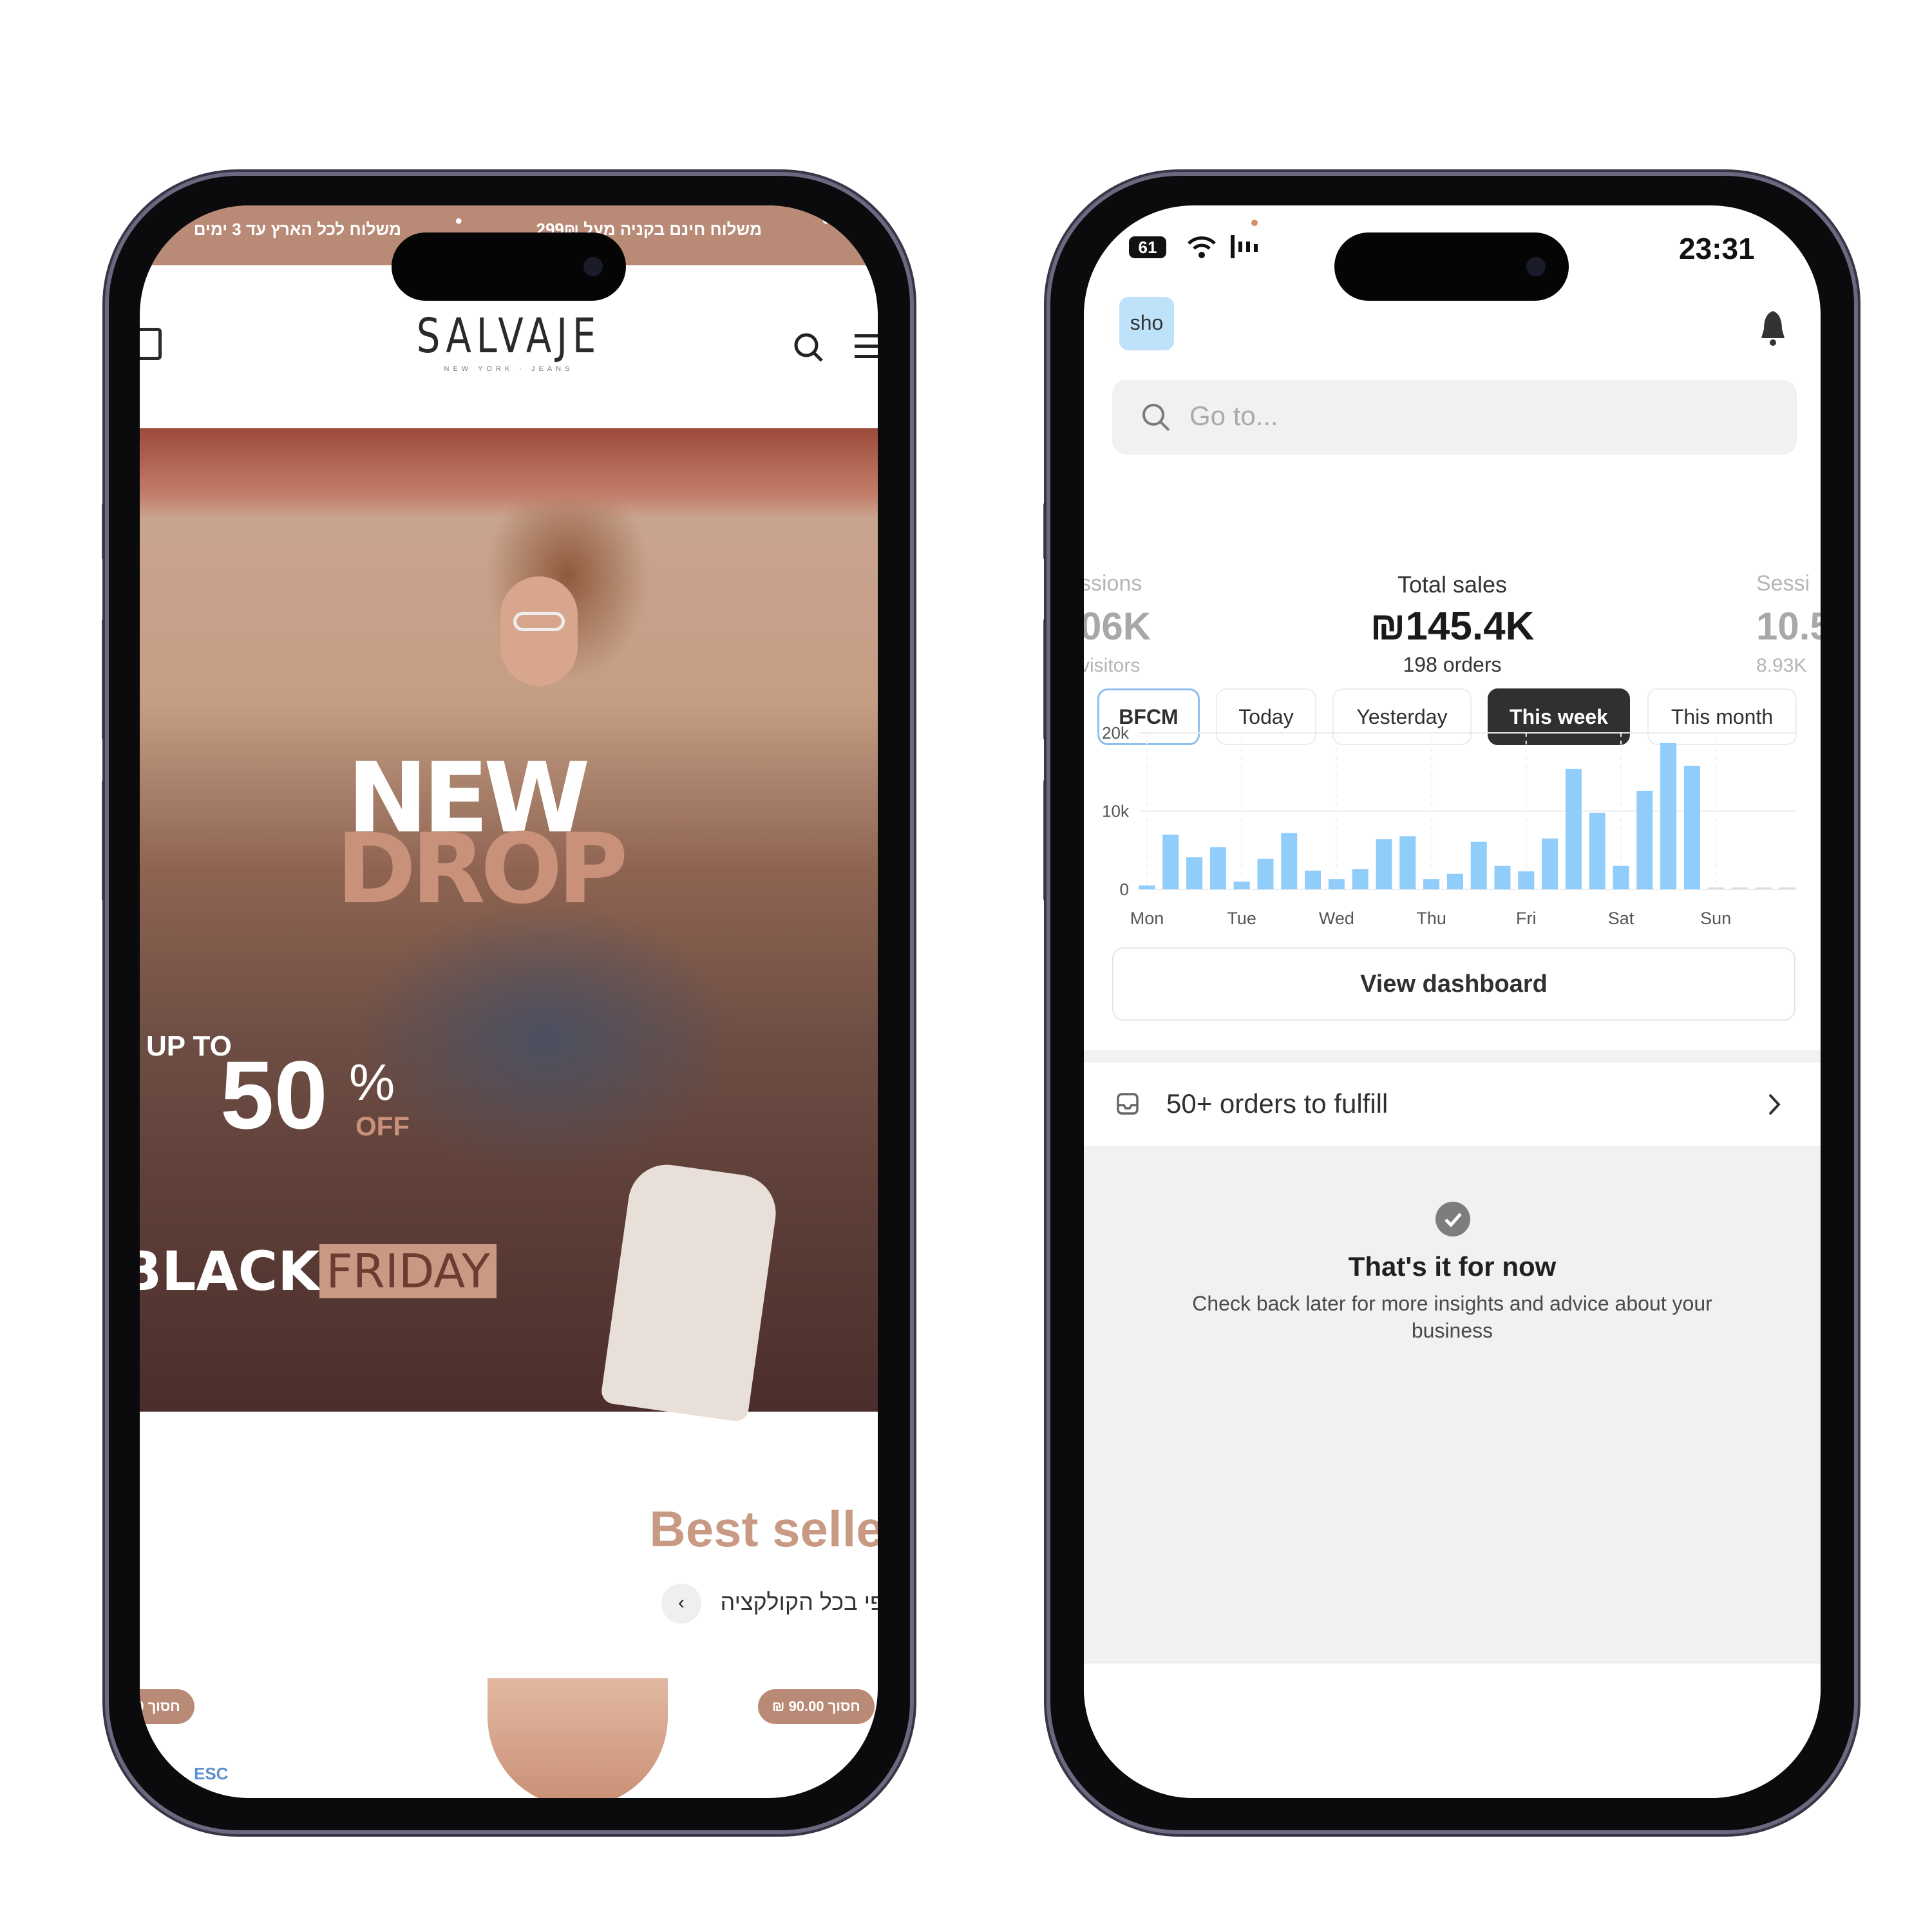 This screenshot has height=1932, width=1932. What do you see at coordinates (1449, 825) in the screenshot?
I see `sales-bar-chart: 0 10k 20k Mon Tue Wed Thu Fri Sat Sun` at bounding box center [1449, 825].